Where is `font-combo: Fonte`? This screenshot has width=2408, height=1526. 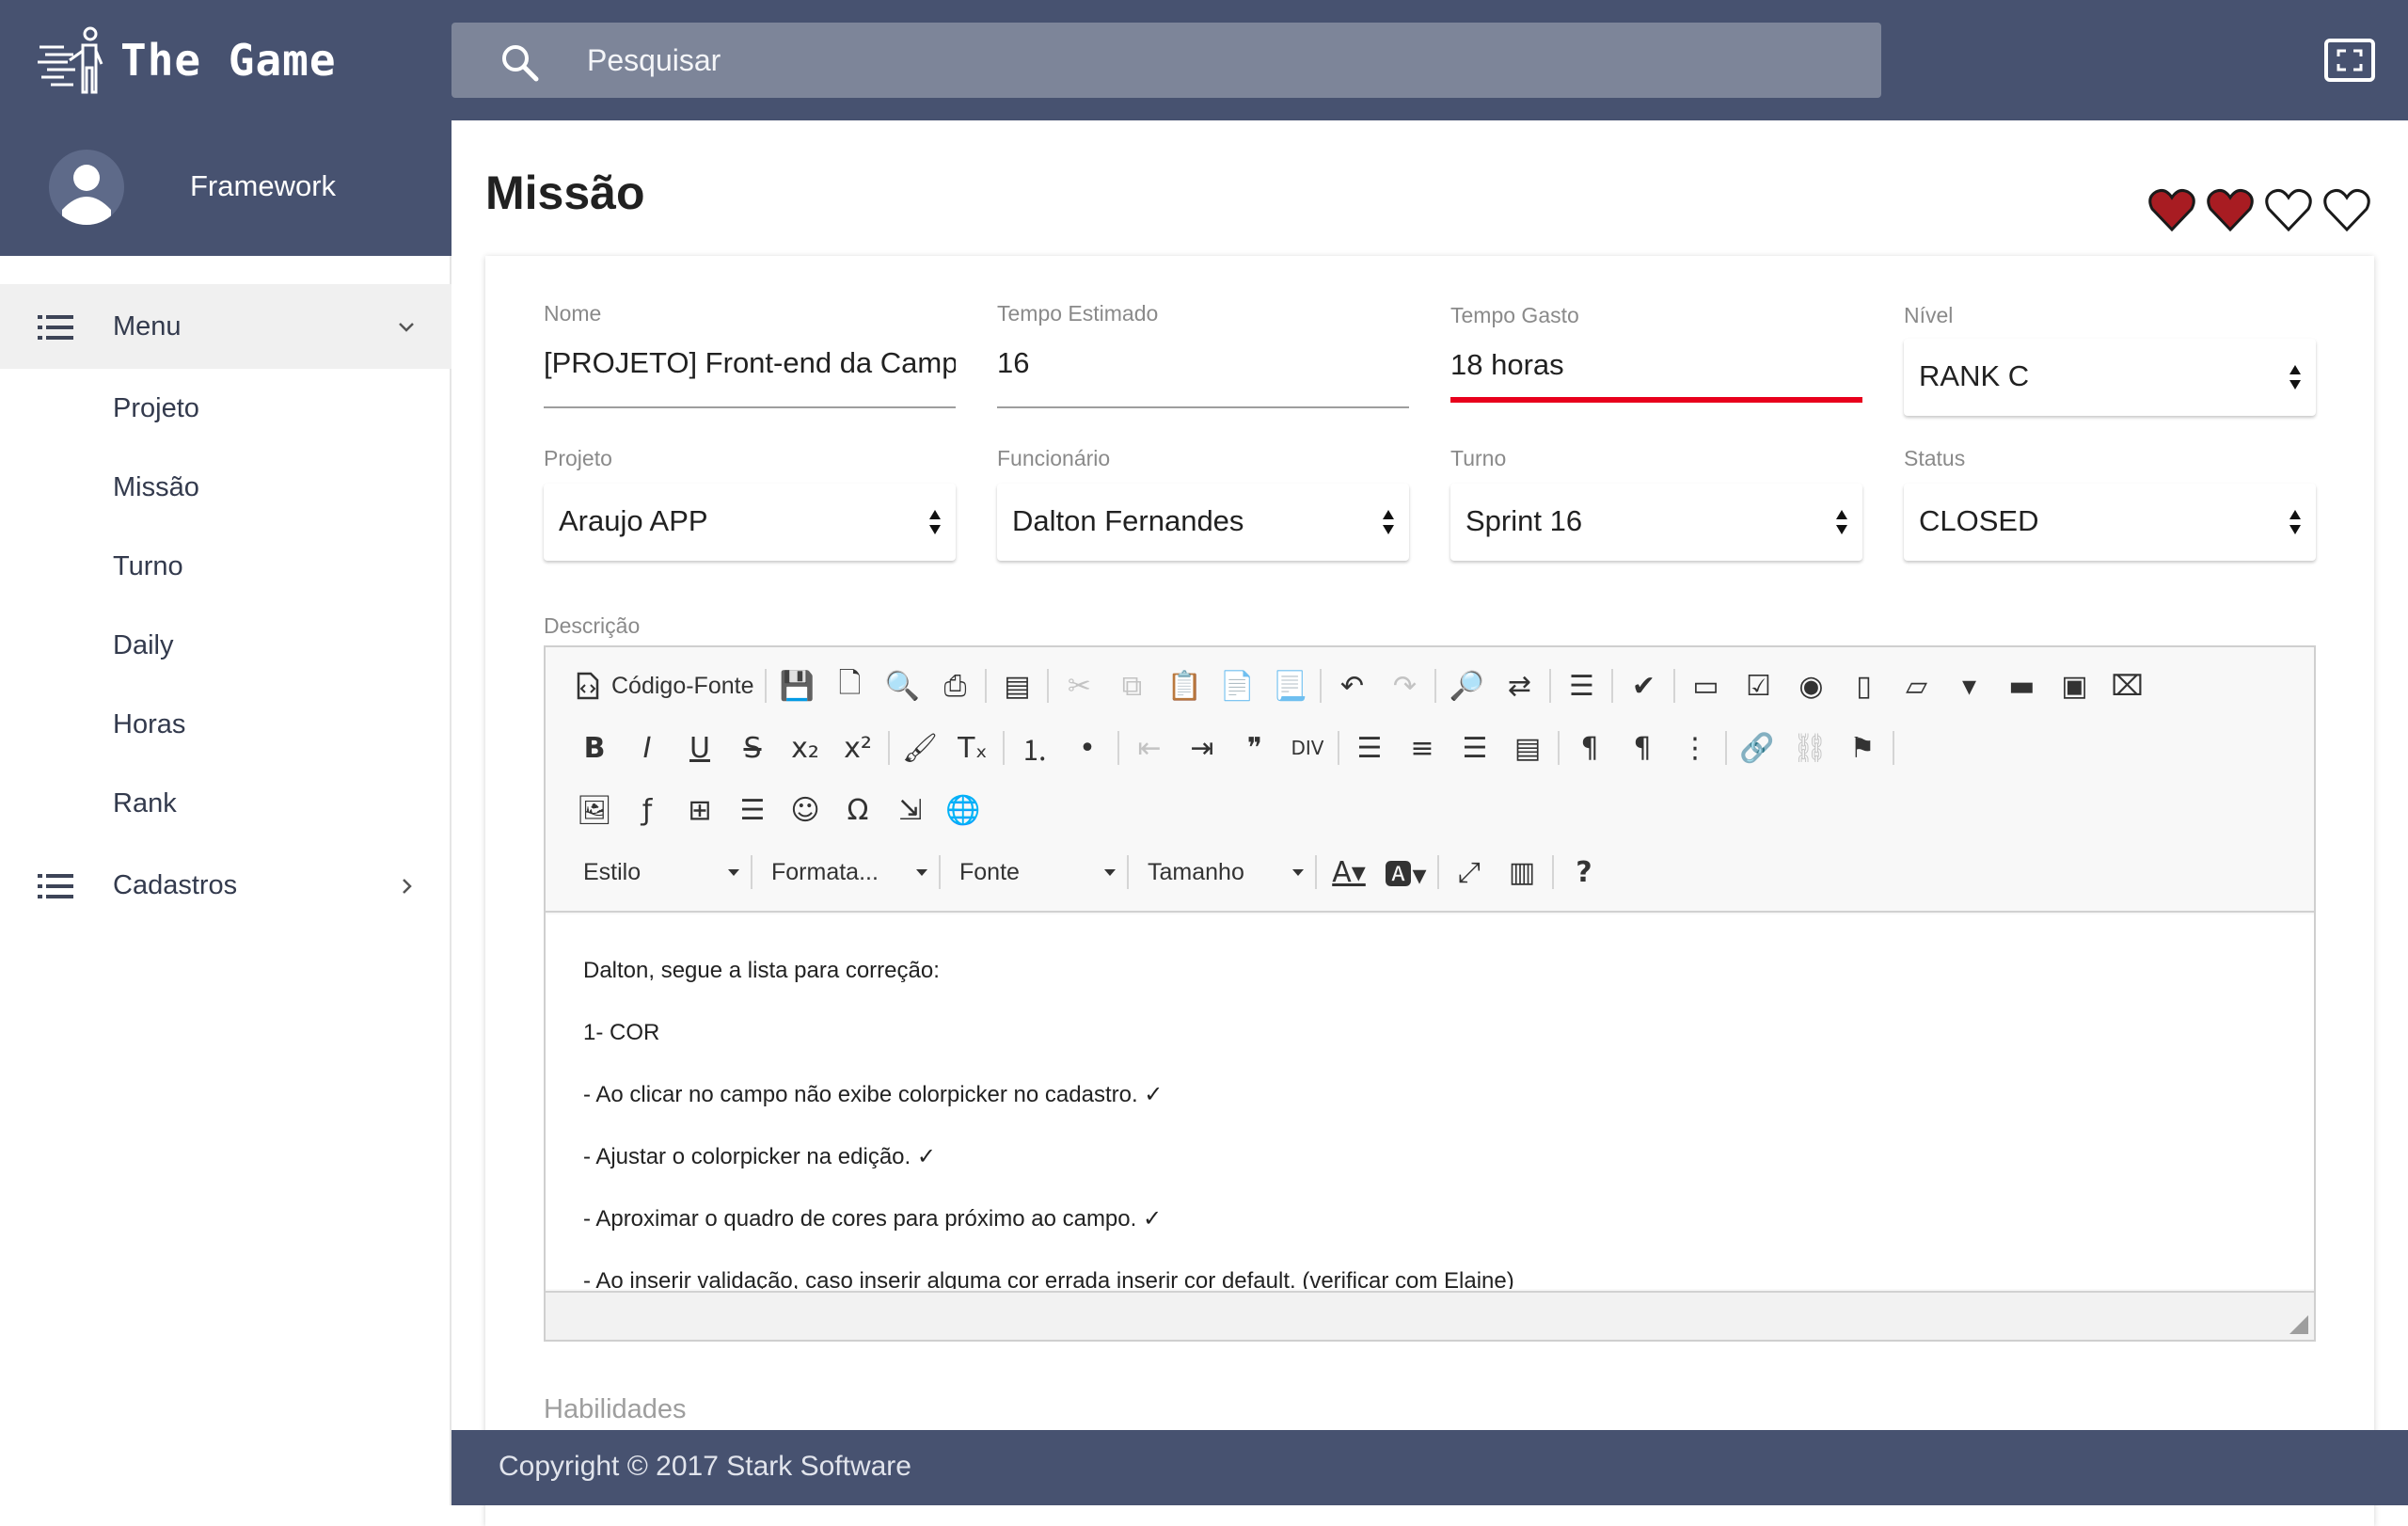
font-combo: Fonte is located at coordinates (1033, 872).